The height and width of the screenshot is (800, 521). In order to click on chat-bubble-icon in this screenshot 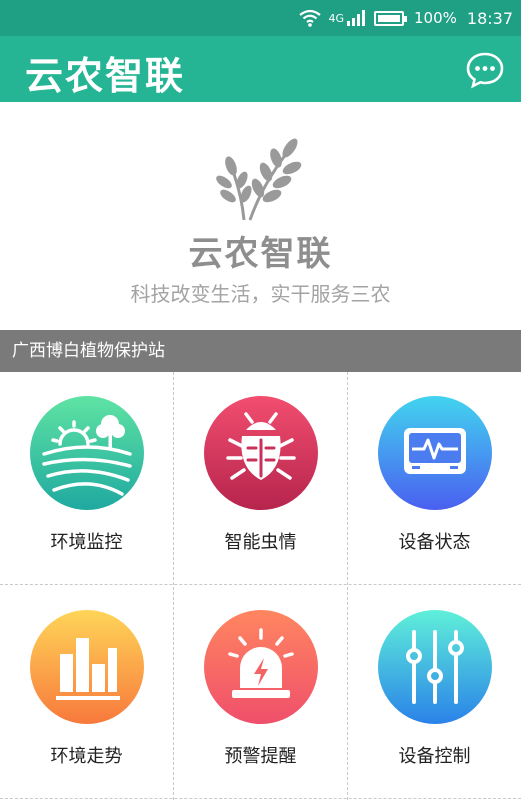, I will do `click(485, 70)`.